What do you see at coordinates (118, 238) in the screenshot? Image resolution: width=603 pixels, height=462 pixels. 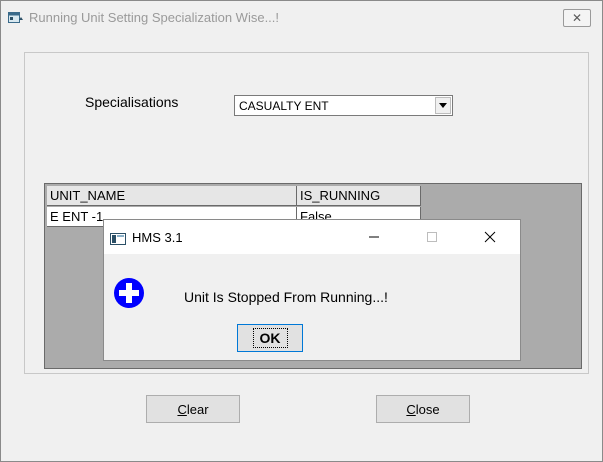 I see `dialog-app-icon` at bounding box center [118, 238].